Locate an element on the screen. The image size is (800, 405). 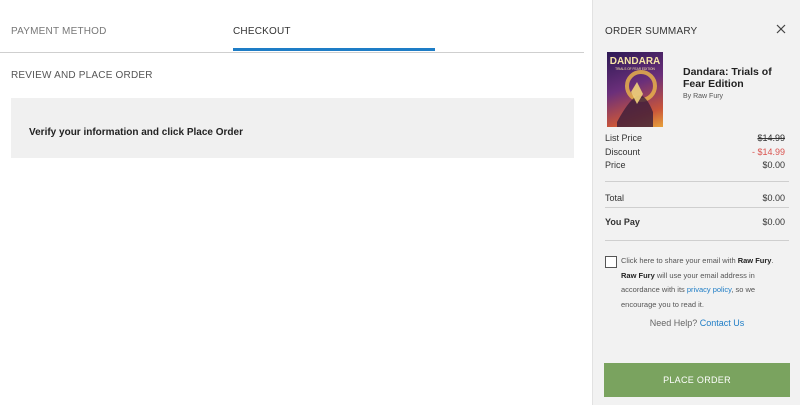
section-title: REVIEW AND PLACE ORDER is located at coordinates (82, 75).